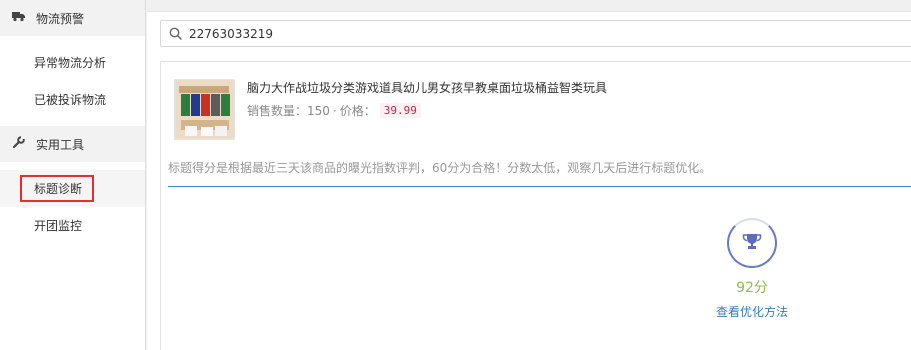  I want to click on sidebar-item-label: 异常物流分析, so click(70, 63).